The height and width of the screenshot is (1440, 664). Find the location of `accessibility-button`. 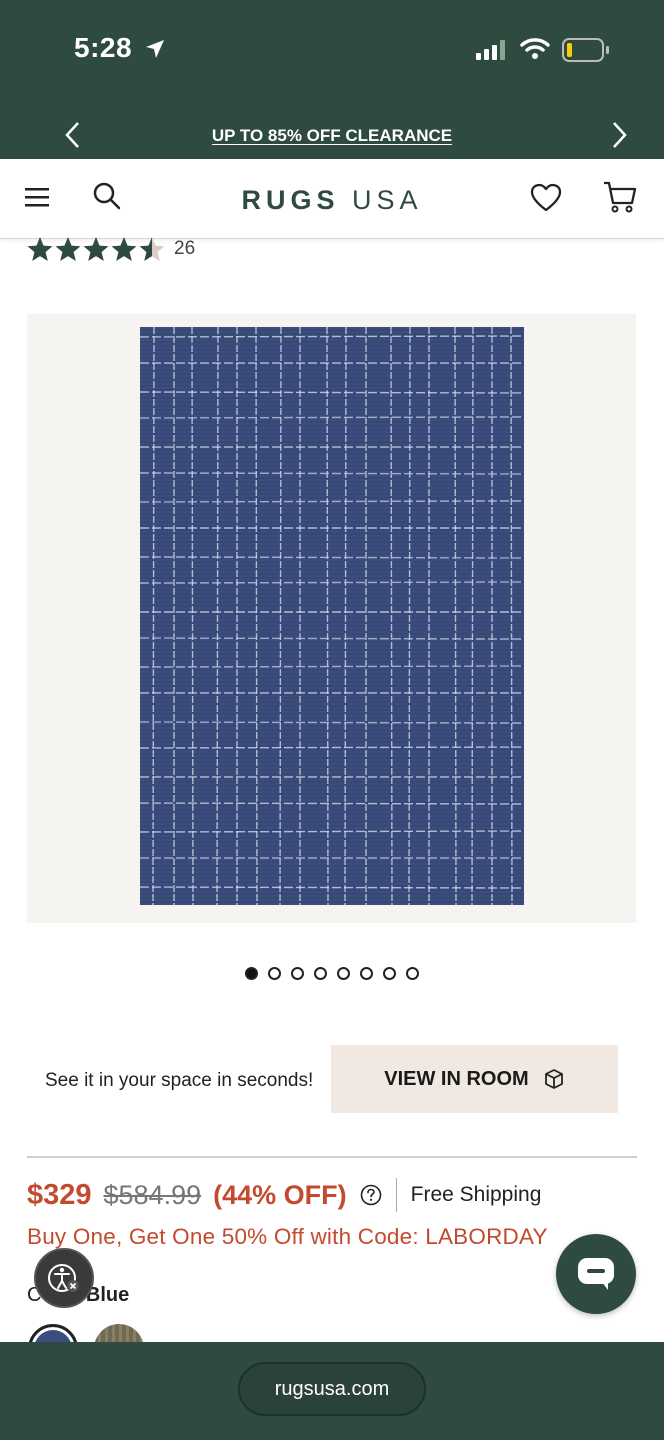

accessibility-button is located at coordinates (64, 1278).